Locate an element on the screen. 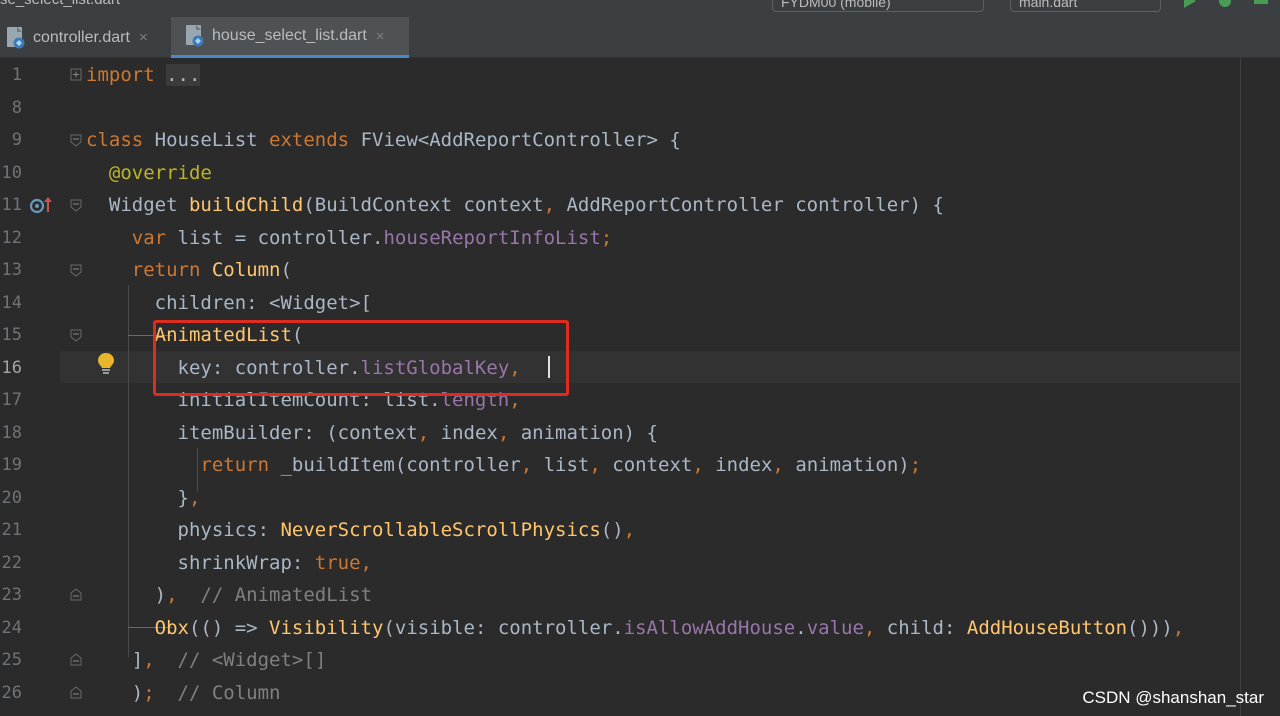 This screenshot has width=1280, height=716. line-number: 19 is located at coordinates (11, 465).